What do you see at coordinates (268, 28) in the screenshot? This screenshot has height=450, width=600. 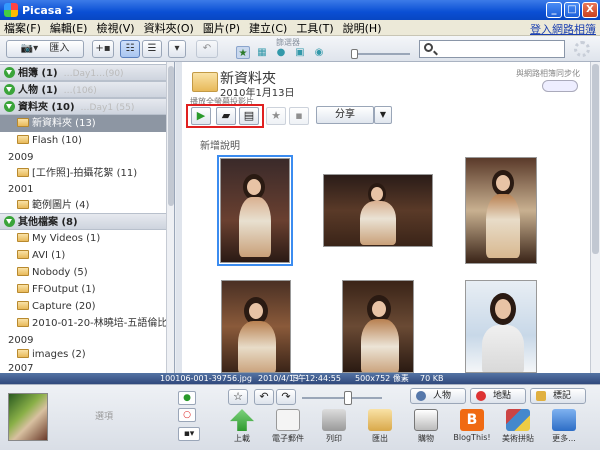 I see `menu-create: 建立(C)` at bounding box center [268, 28].